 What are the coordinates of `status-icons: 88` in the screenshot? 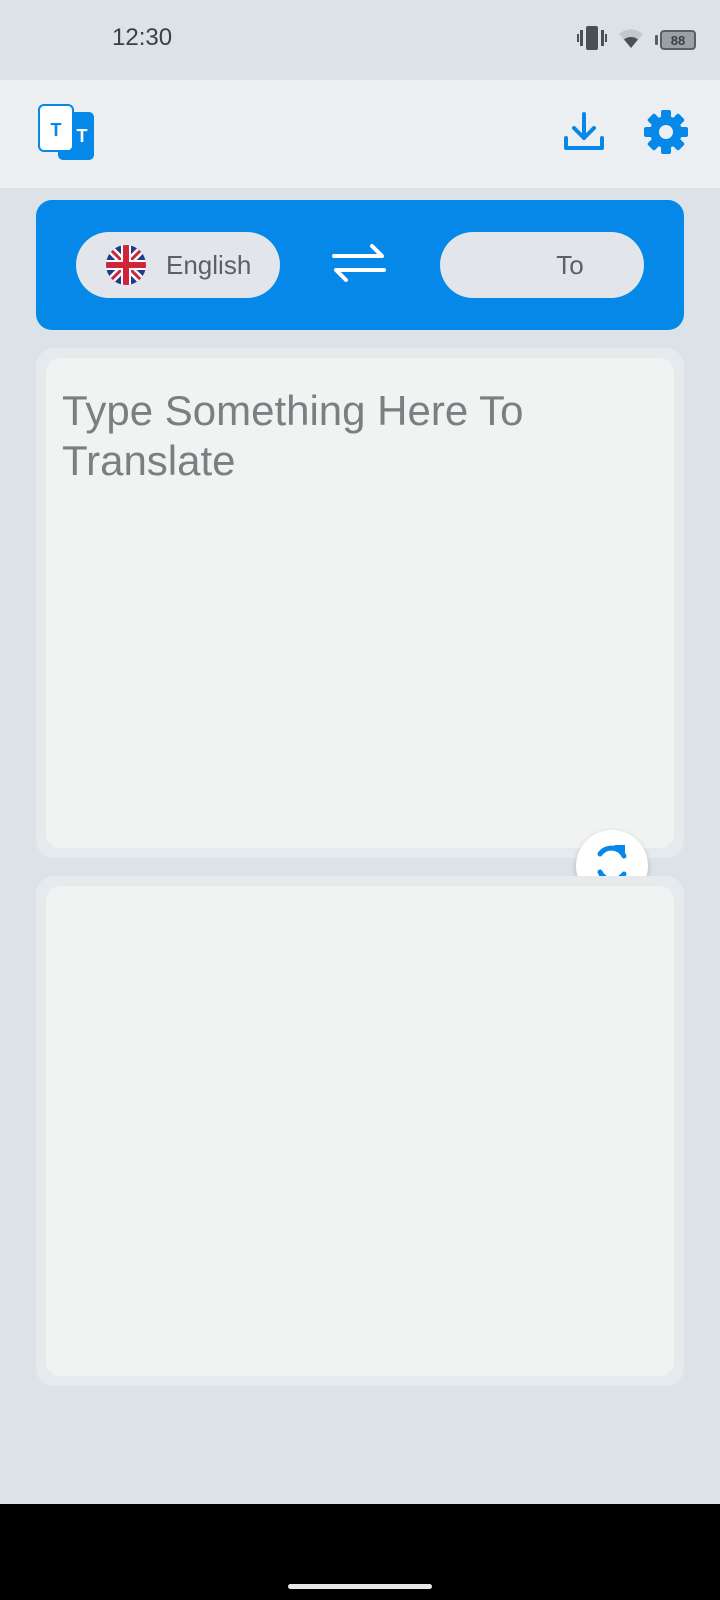 It's located at (636, 40).